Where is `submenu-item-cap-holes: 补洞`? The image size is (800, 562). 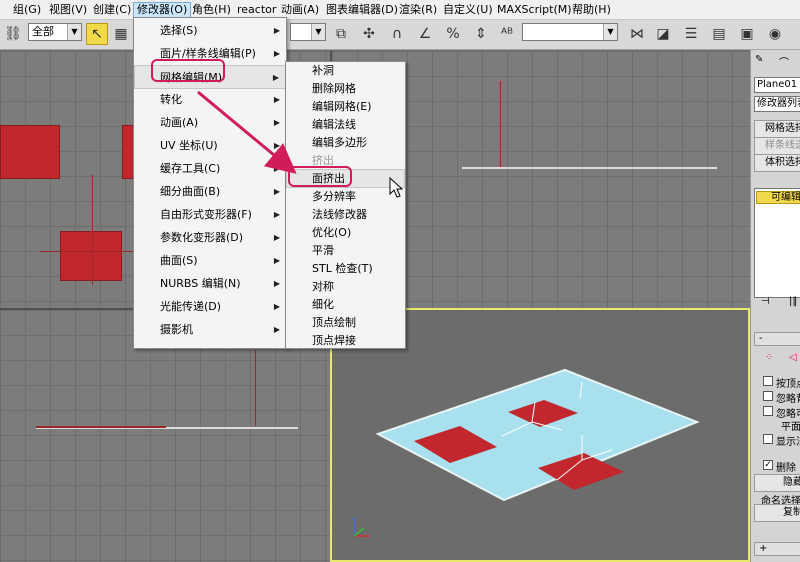 submenu-item-cap-holes: 补洞 is located at coordinates (345, 71).